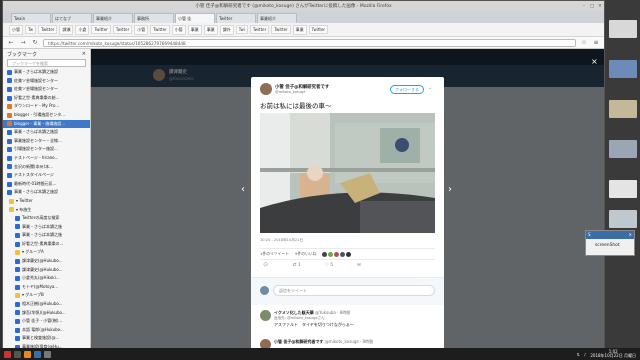 The height and width of the screenshot is (360, 640). I want to click on start-menu-icon, so click(7, 354).